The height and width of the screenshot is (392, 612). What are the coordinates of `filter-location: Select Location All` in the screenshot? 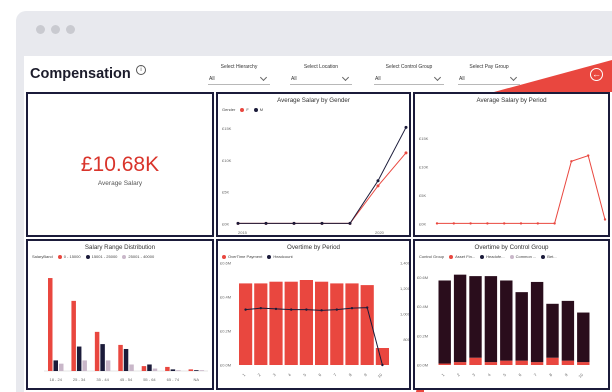 It's located at (321, 75).